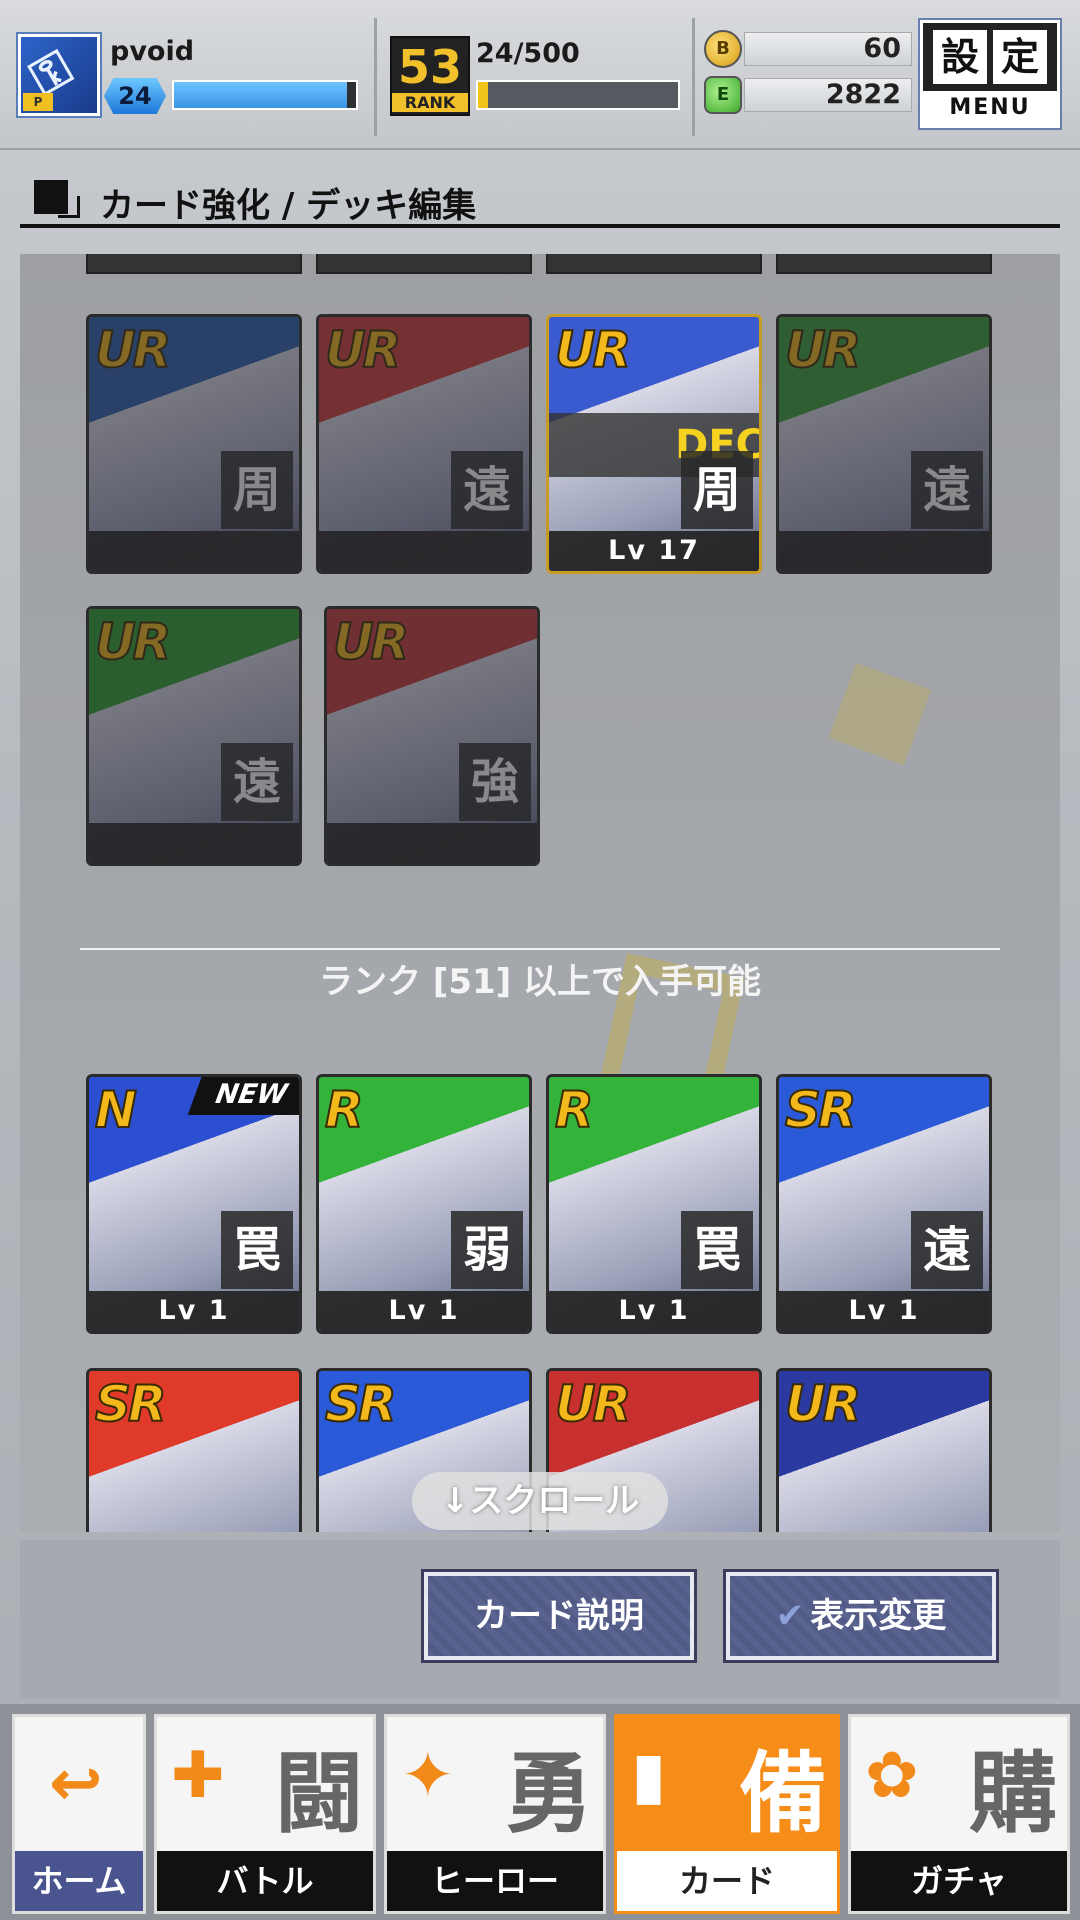  I want to click on card-type-badge: 罠, so click(717, 1250).